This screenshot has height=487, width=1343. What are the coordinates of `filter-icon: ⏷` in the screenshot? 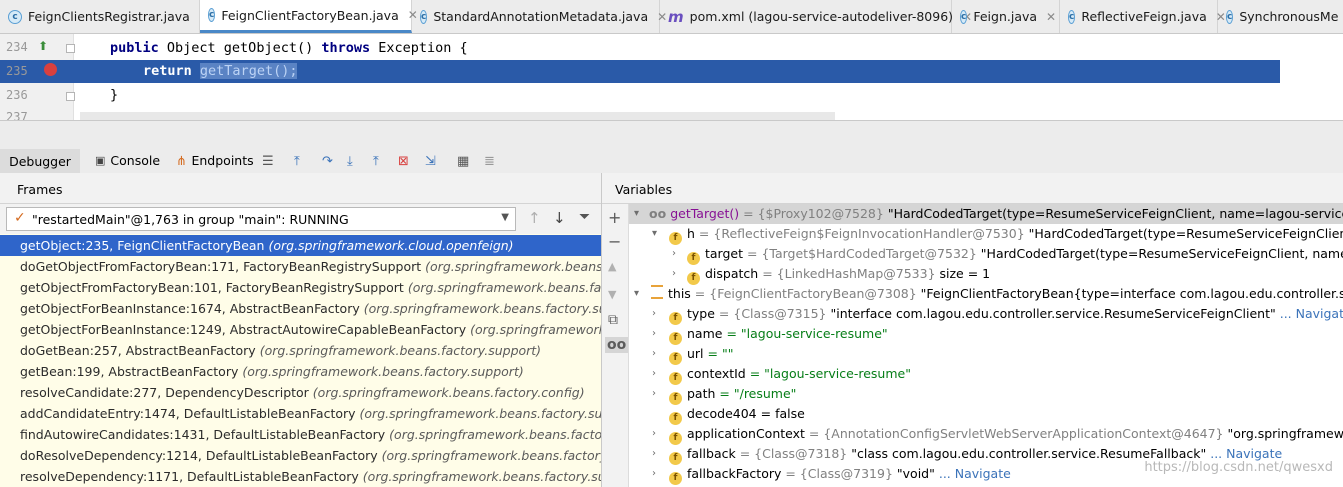 It's located at (584, 217).